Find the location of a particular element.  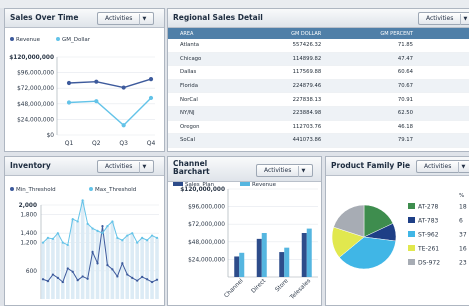

table-row: SoCal441073.8679.17551879.8 is located at coordinates (318, 140).